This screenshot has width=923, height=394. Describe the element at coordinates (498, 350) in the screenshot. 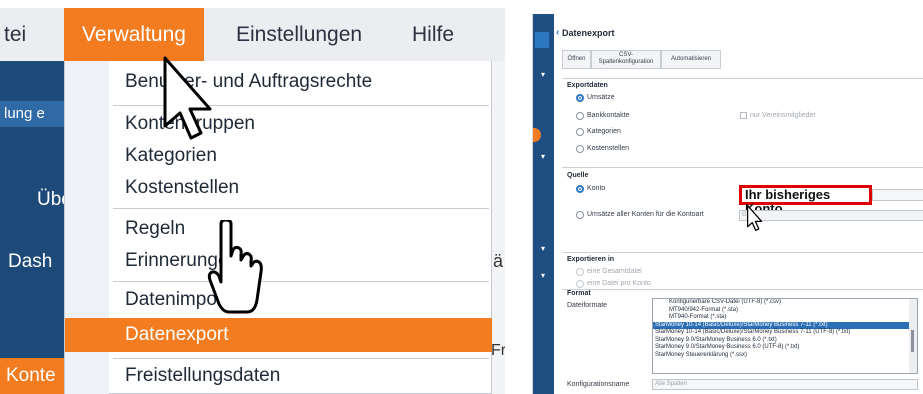

I see `edge-char-2: Fr` at that location.